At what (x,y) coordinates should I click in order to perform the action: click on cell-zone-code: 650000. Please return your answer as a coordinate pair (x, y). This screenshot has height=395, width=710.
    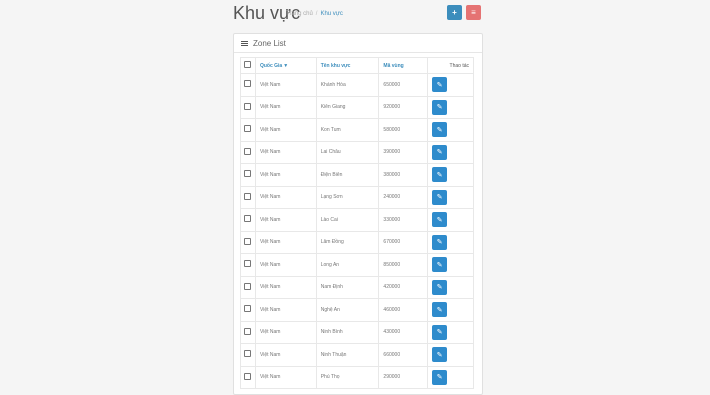
    Looking at the image, I should click on (403, 85).